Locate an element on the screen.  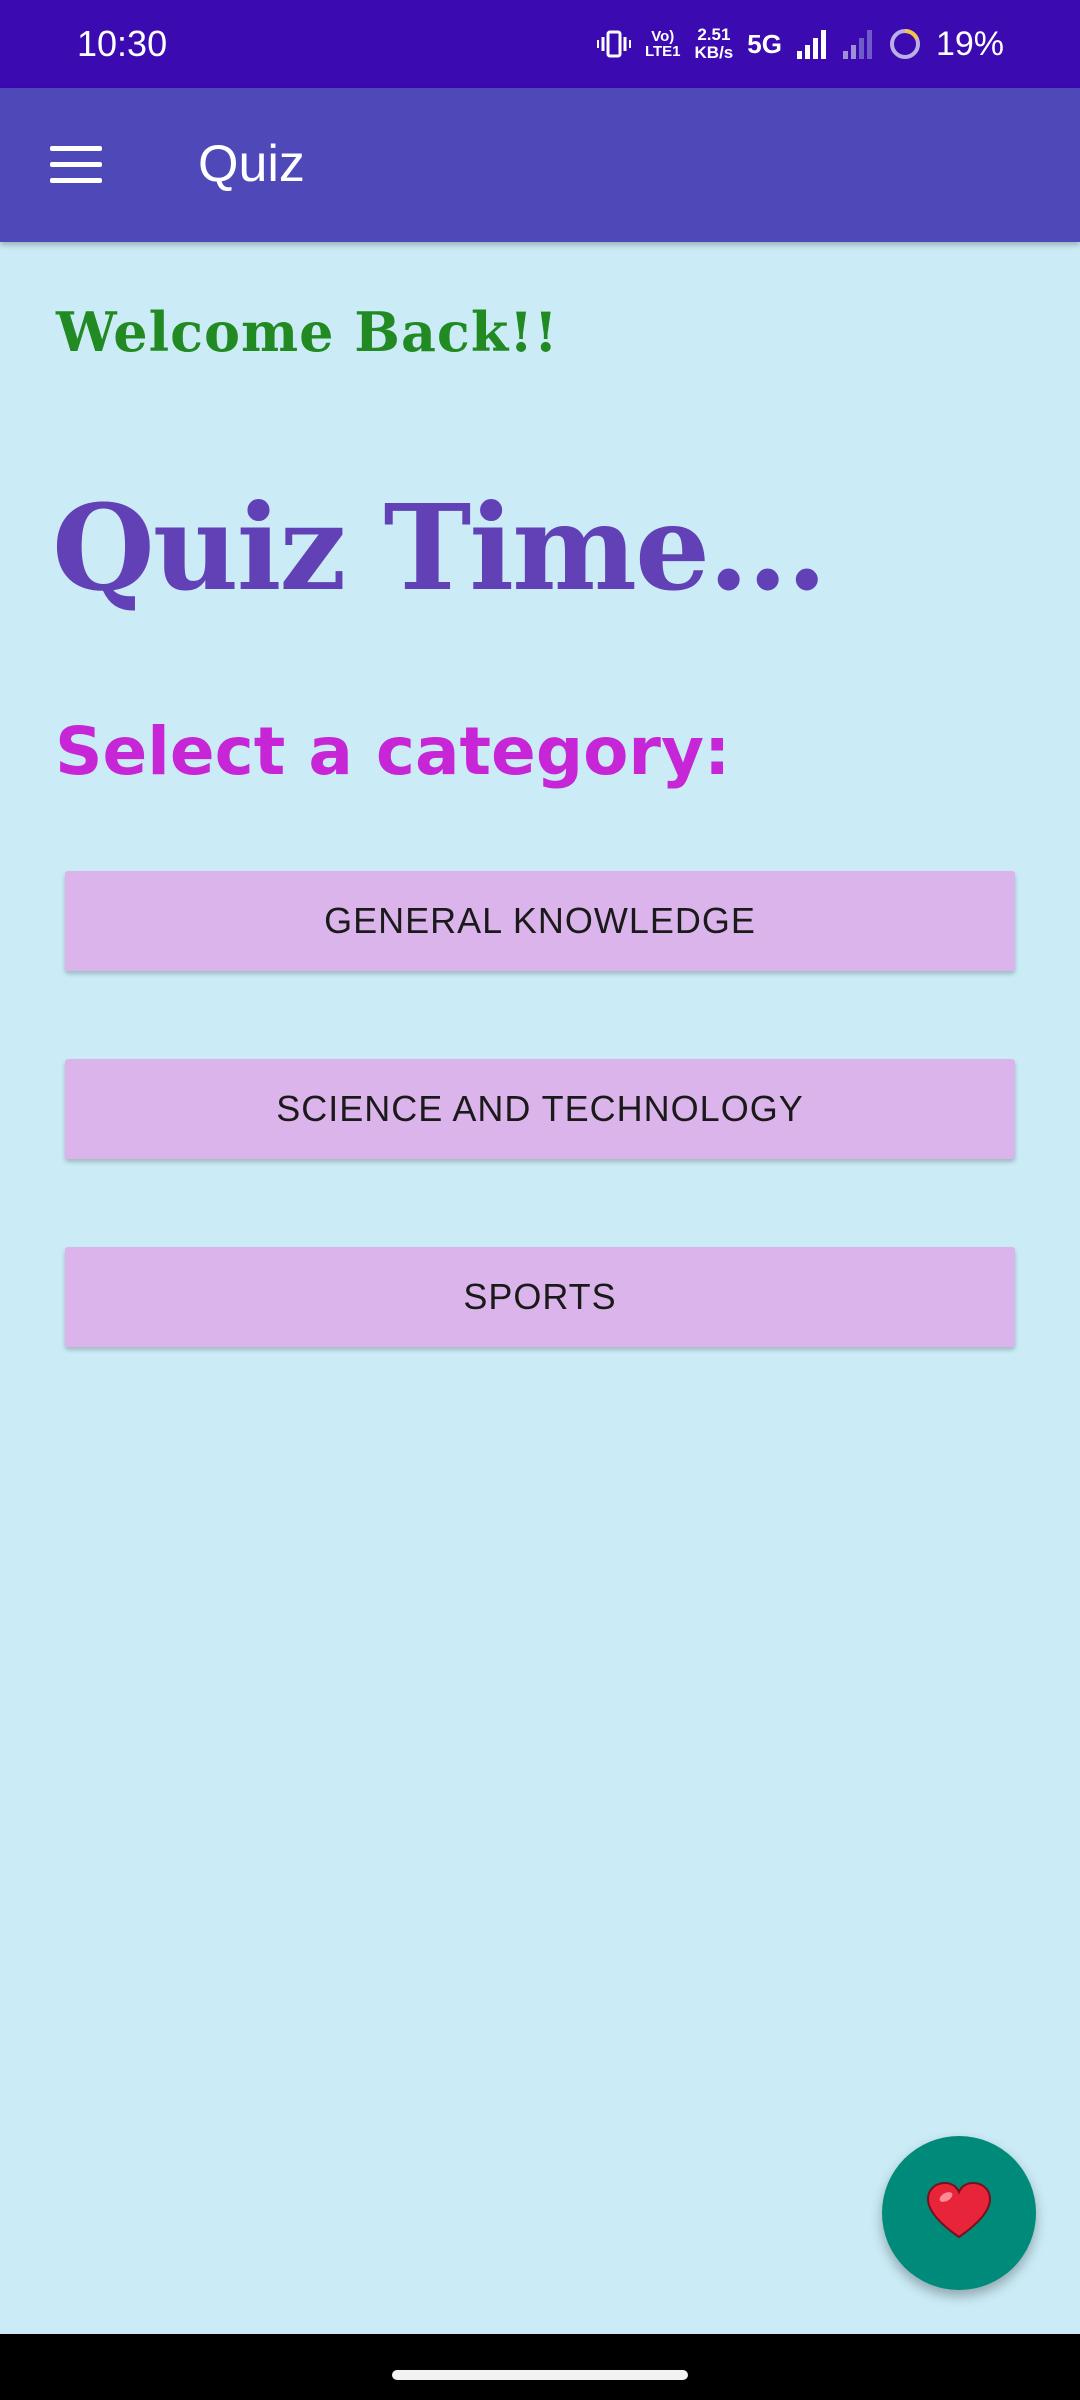
status-bar: 10:30 Vo) LTE1 2.51 KB/s 5G 19% is located at coordinates (540, 44).